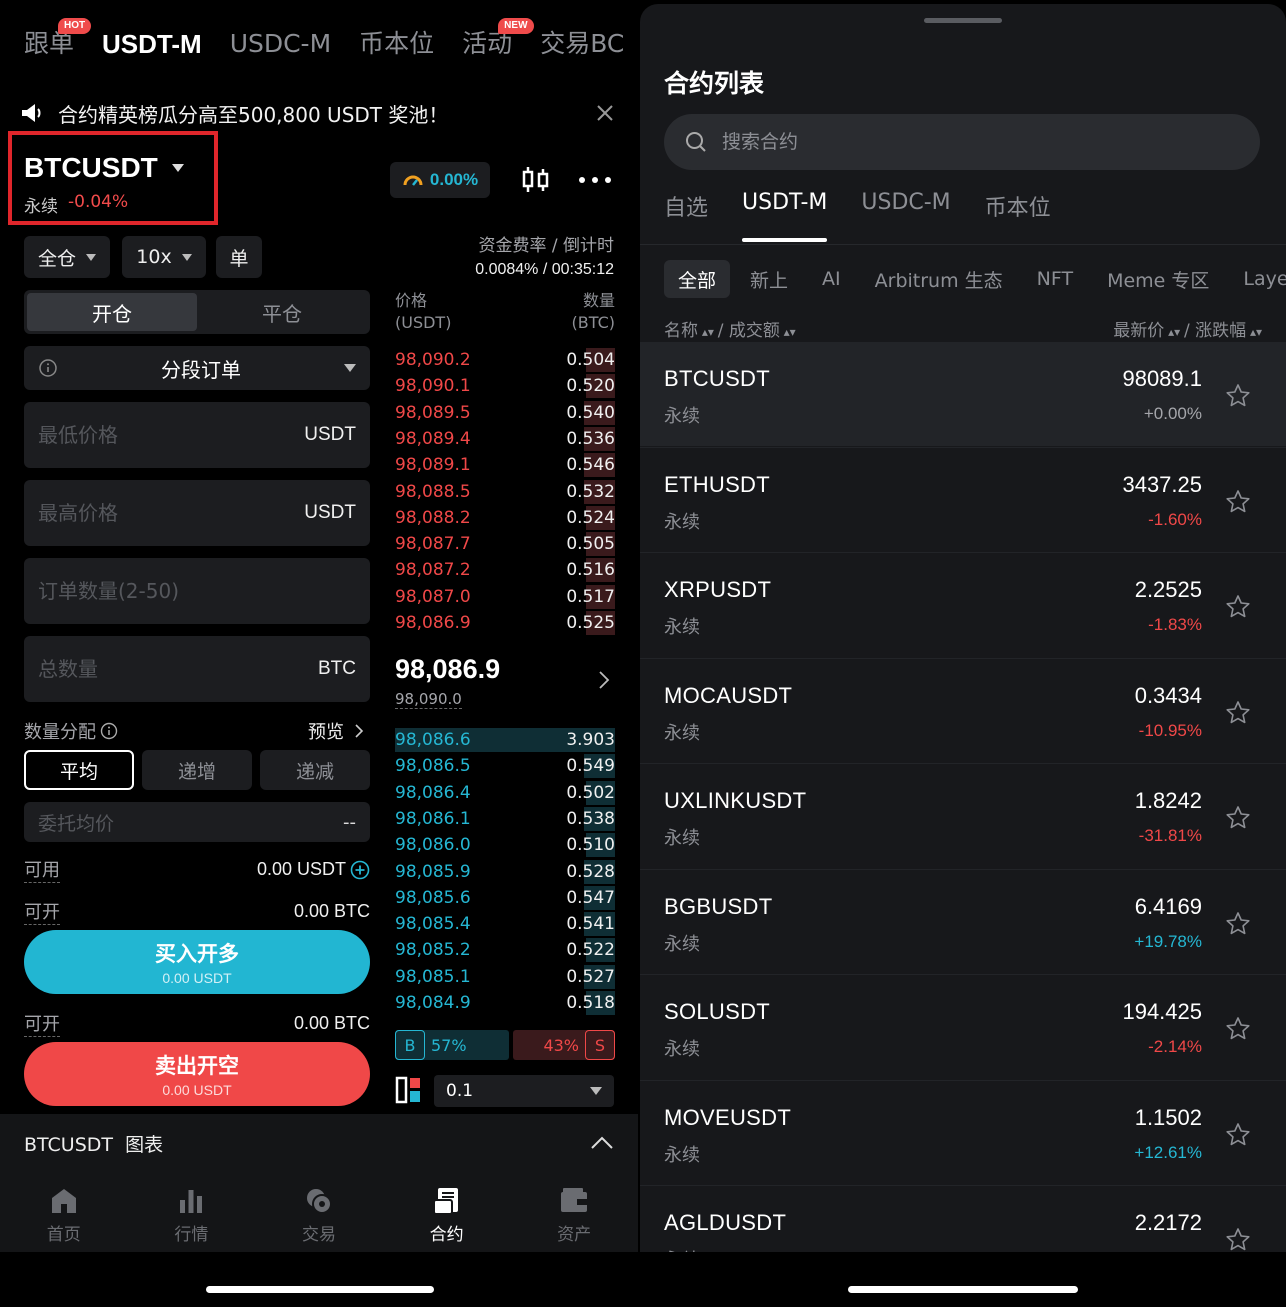  I want to click on depth-layout-icon, so click(409, 1090).